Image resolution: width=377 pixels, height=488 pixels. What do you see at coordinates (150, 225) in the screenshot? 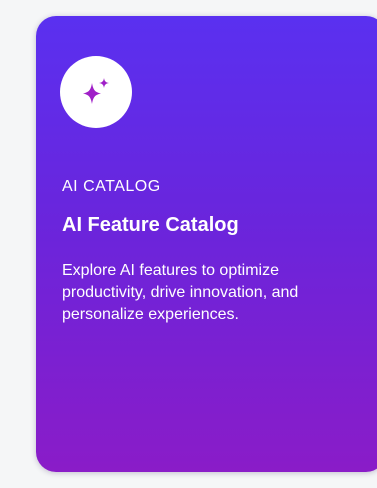
I see `card-title: AI Feature Catalog` at bounding box center [150, 225].